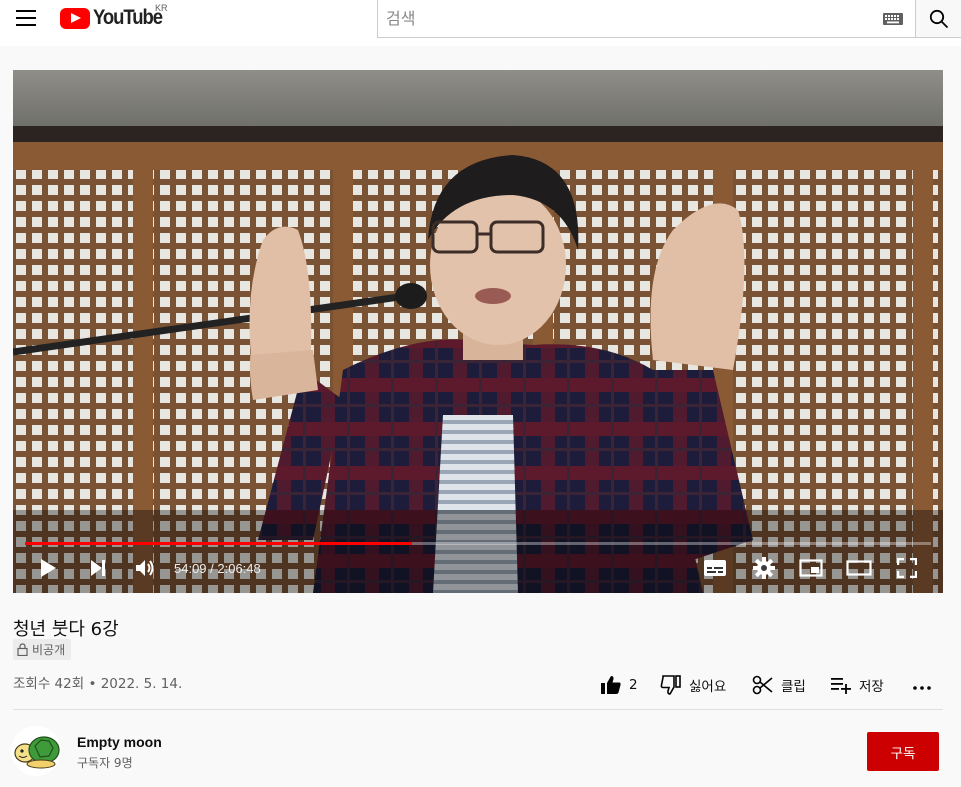  I want to click on divider, so click(478, 709).